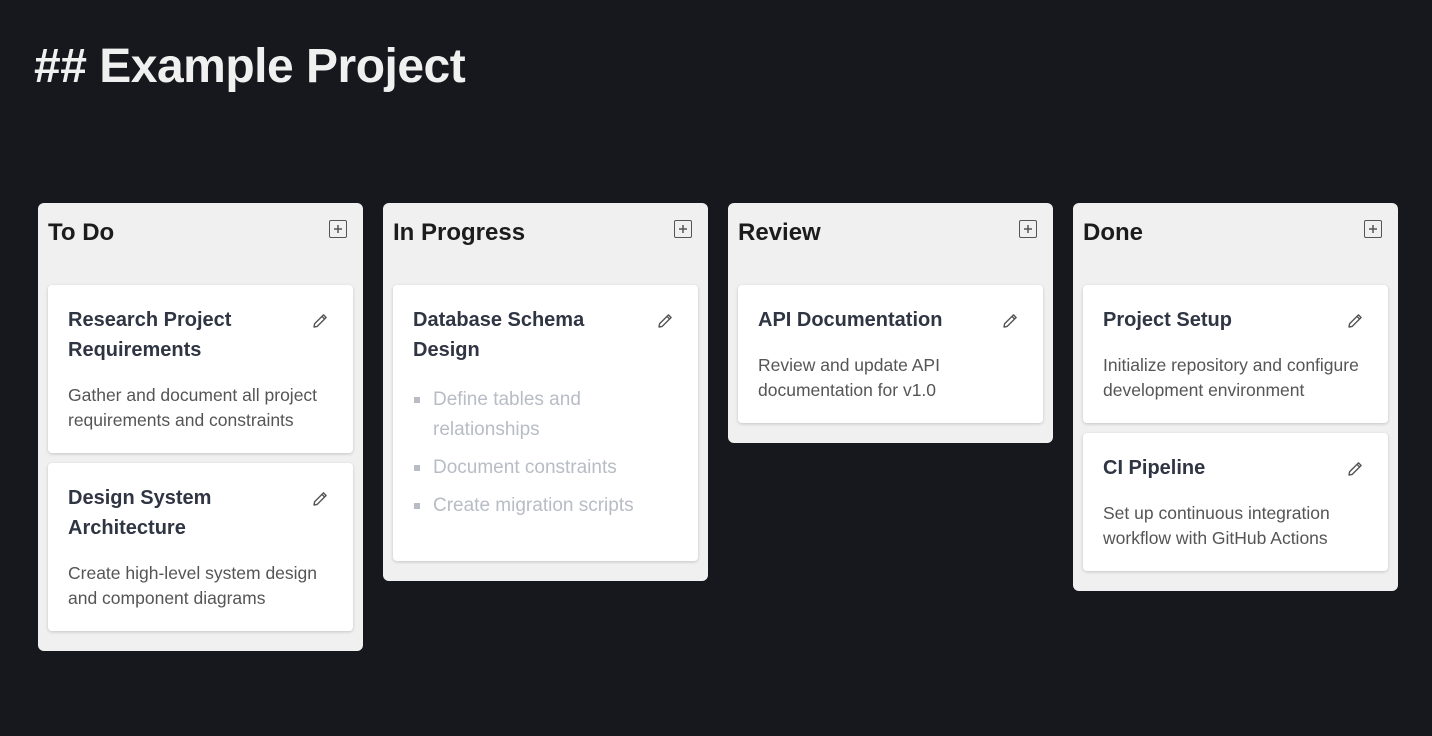  What do you see at coordinates (250, 66) in the screenshot?
I see `page-title: ## Example Project` at bounding box center [250, 66].